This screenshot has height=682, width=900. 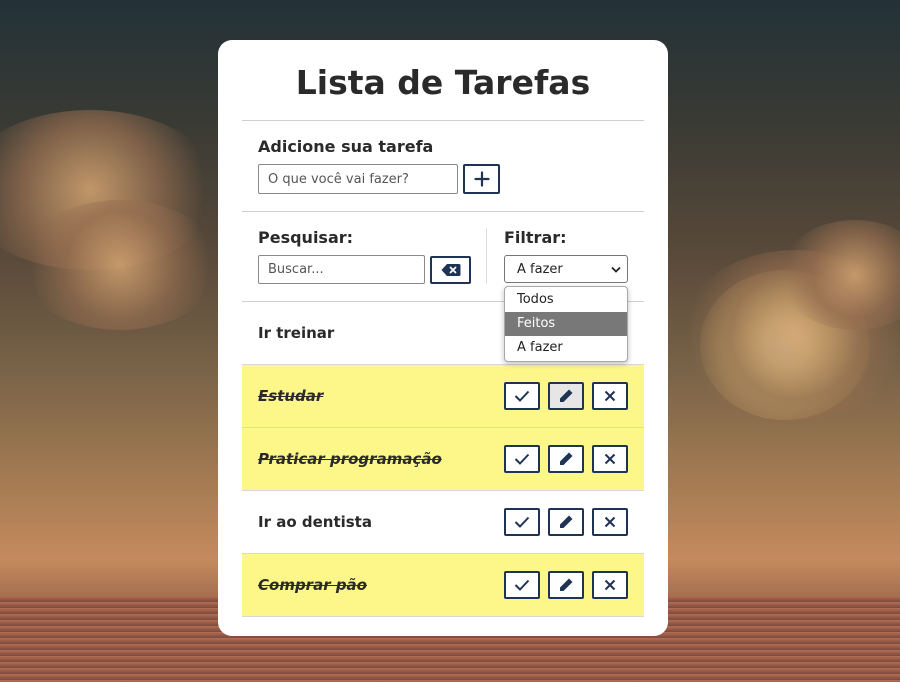 What do you see at coordinates (358, 179) in the screenshot?
I see `todo-input` at bounding box center [358, 179].